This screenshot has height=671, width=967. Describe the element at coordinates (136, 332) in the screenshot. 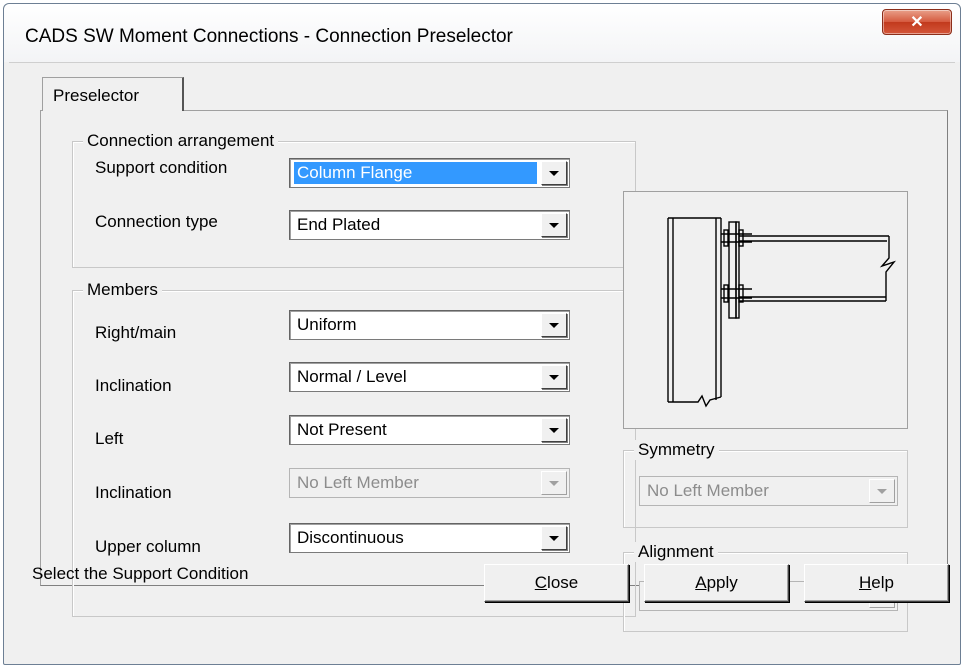

I see `right-main-label: Right/main` at that location.